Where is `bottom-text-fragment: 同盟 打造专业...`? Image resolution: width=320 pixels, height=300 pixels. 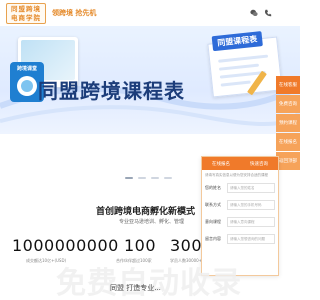
bottom-text-fragment: 同盟 打造专业... is located at coordinates (135, 288).